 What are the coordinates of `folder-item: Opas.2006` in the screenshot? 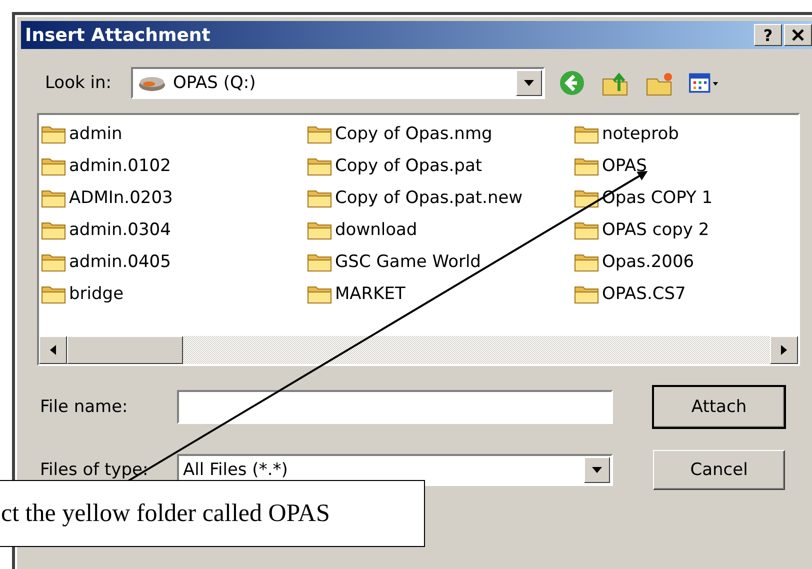 It's located at (684, 262).